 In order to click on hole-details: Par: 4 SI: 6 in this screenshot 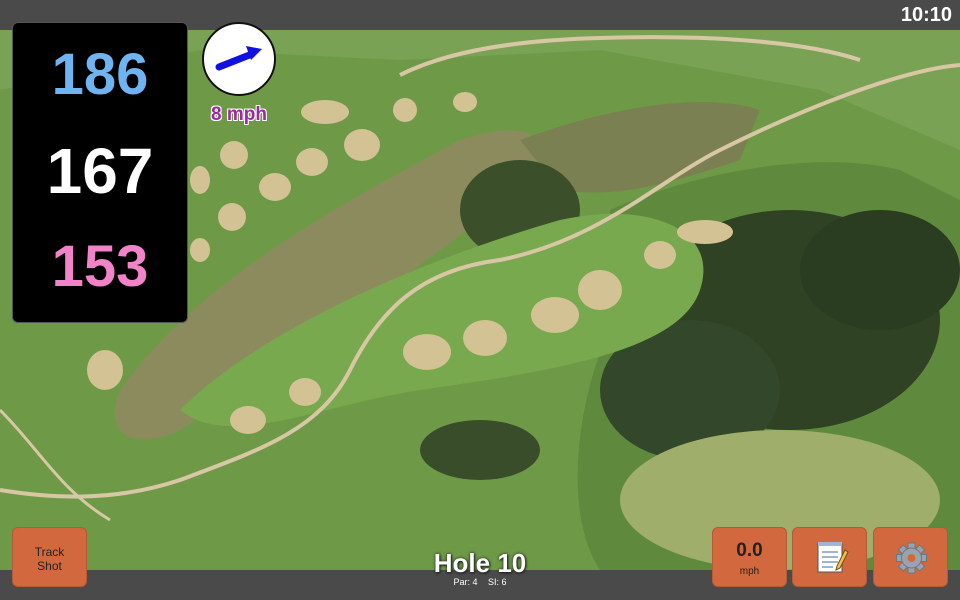, I will do `click(480, 582)`.